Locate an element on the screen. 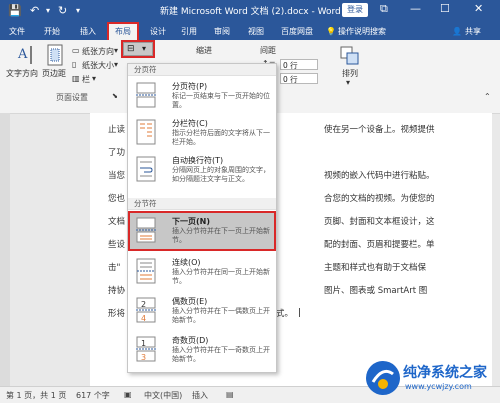 The width and height of the screenshot is (500, 403). tab-review: 审阅 is located at coordinates (222, 32).